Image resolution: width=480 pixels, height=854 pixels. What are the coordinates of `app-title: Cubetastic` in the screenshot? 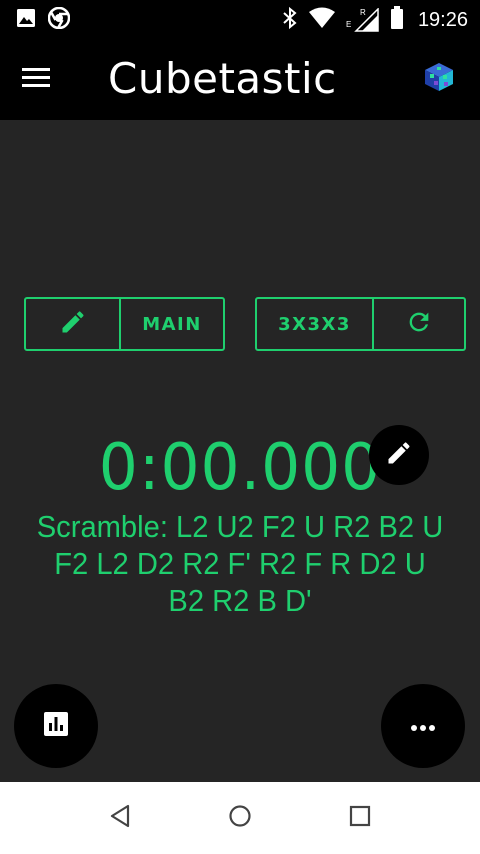 It's located at (222, 78).